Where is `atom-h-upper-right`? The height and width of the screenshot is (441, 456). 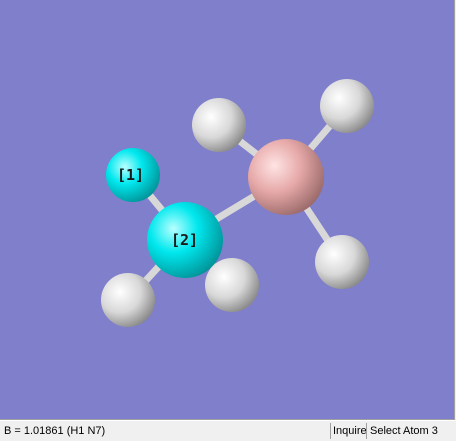
atom-h-upper-right is located at coordinates (347, 106).